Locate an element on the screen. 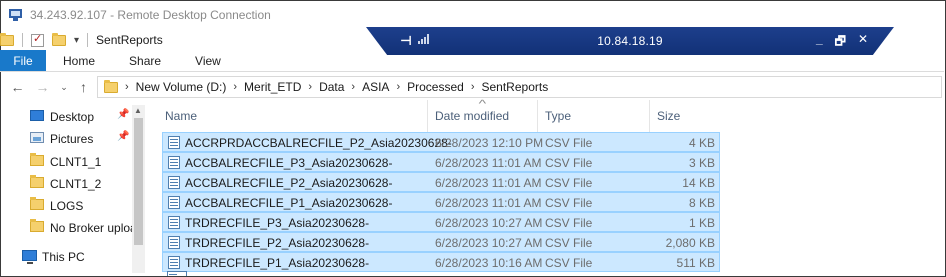  sidebar-item-label: No Broker uploa is located at coordinates (93, 228).